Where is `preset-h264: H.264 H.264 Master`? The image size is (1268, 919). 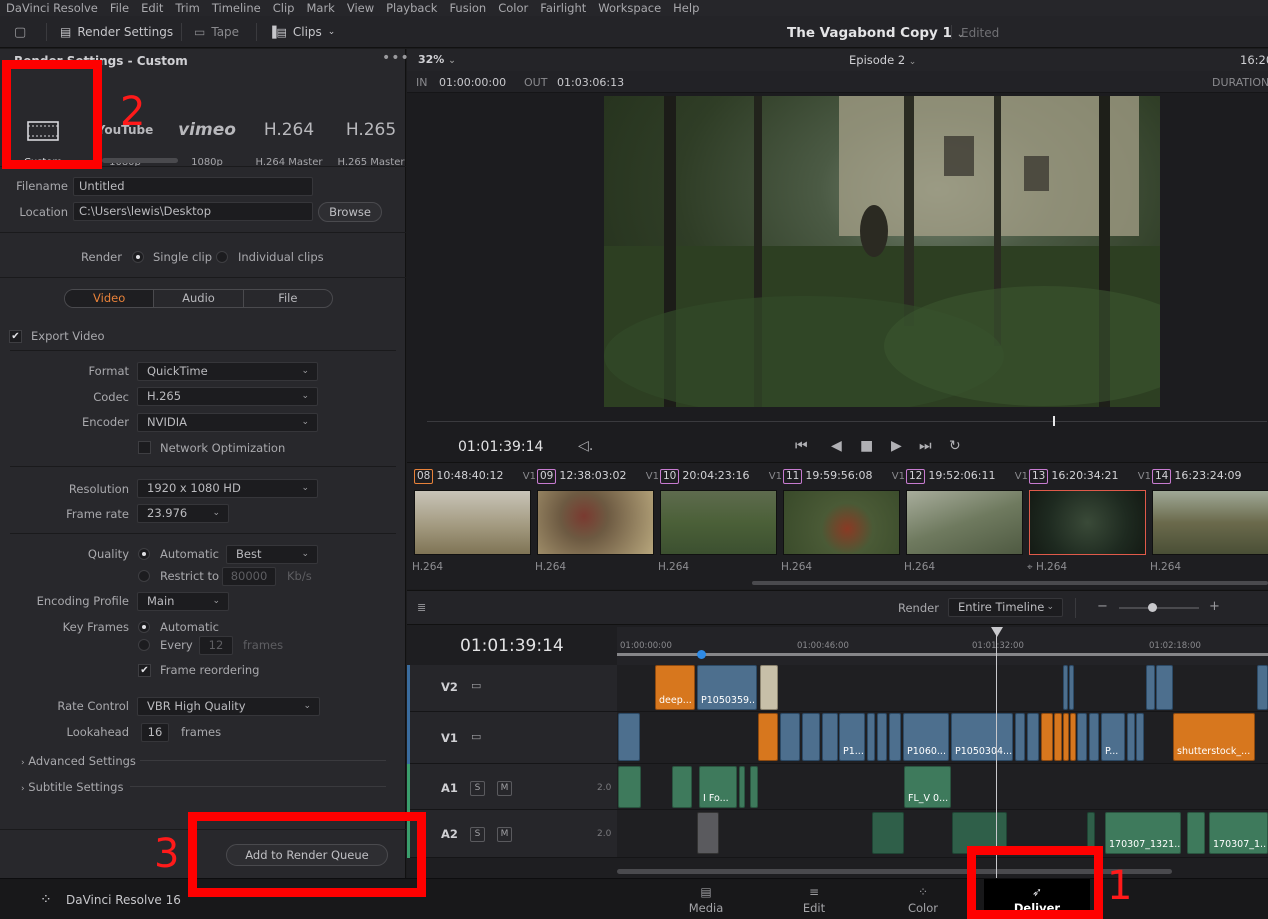
preset-h264: H.264 H.264 Master is located at coordinates (289, 121).